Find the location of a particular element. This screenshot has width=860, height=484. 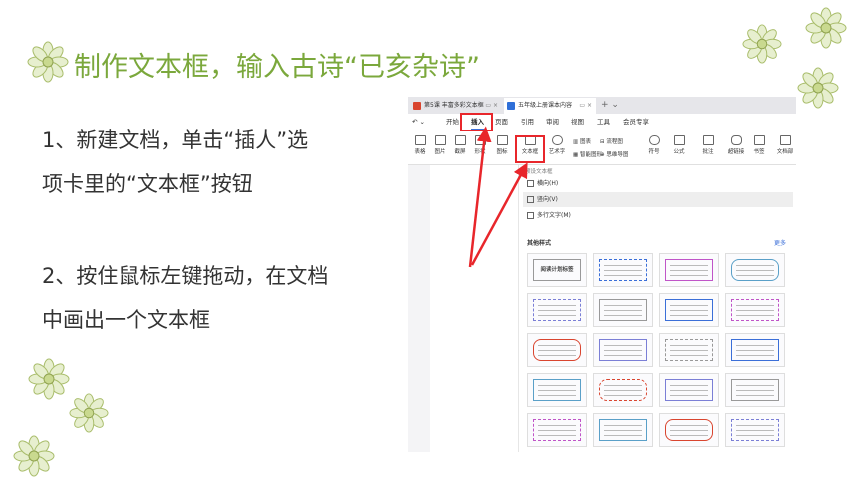

step-1-text: 1、新建文档，单击“插人”选 项卡里的“文本框”按钮 is located at coordinates (175, 162).